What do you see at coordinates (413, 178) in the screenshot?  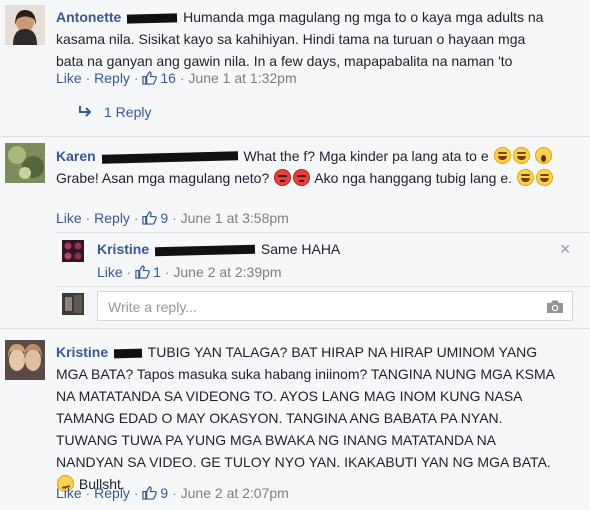 I see `comment-text: Ako nga hanggang tubig lang e.` at bounding box center [413, 178].